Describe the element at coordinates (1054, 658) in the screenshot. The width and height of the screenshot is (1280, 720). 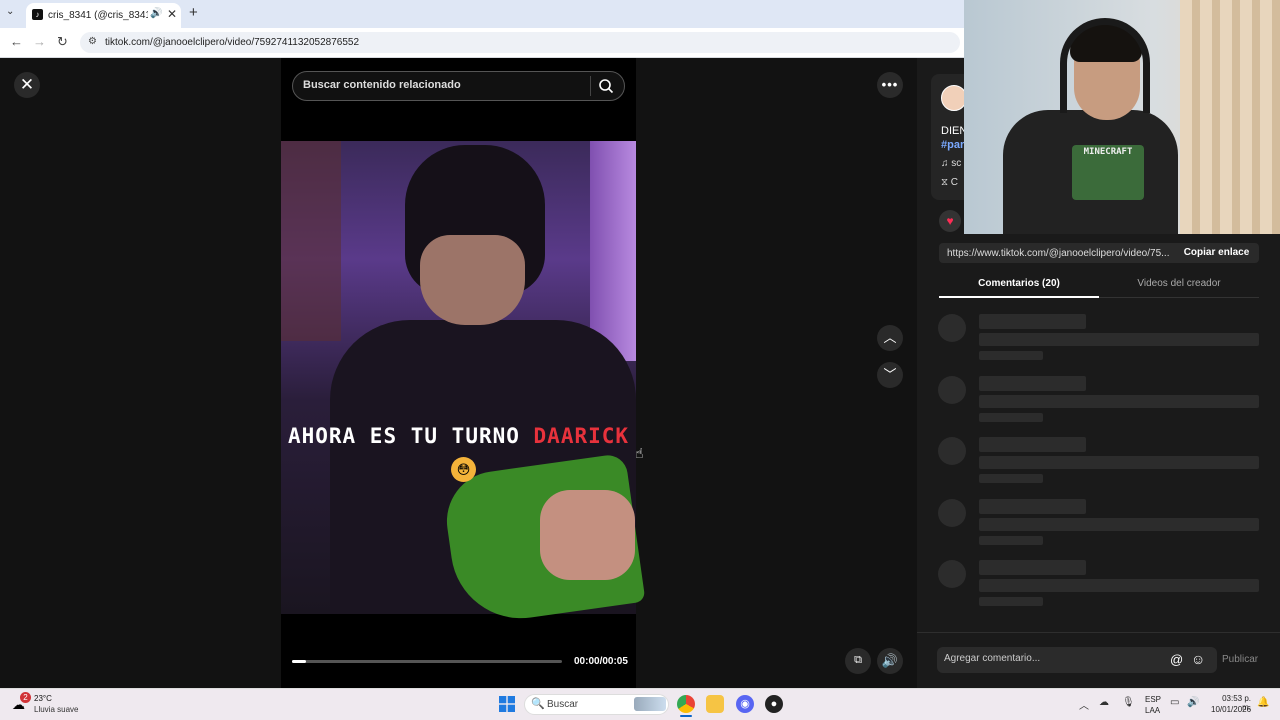
I see `comment-input` at that location.